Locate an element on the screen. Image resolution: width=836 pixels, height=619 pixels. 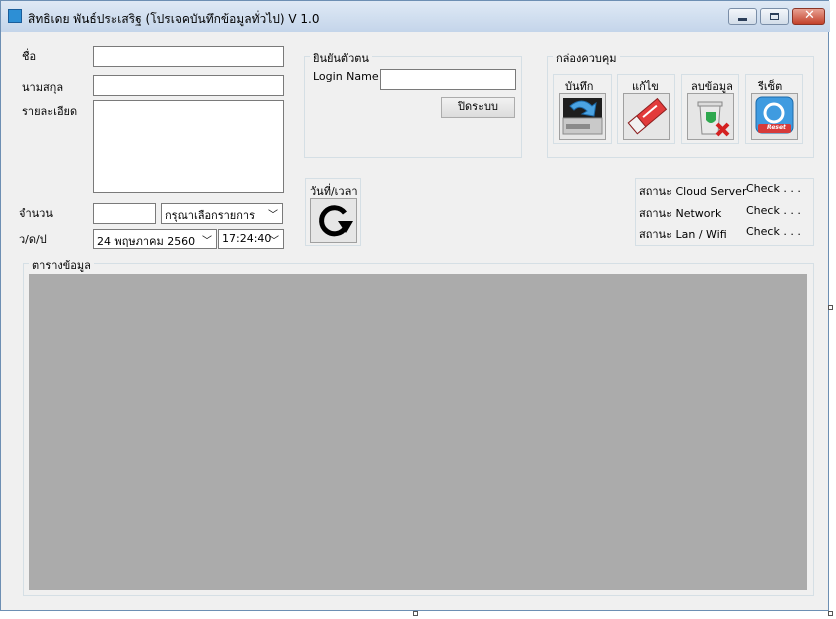
reset-icon is located at coordinates (774, 115).